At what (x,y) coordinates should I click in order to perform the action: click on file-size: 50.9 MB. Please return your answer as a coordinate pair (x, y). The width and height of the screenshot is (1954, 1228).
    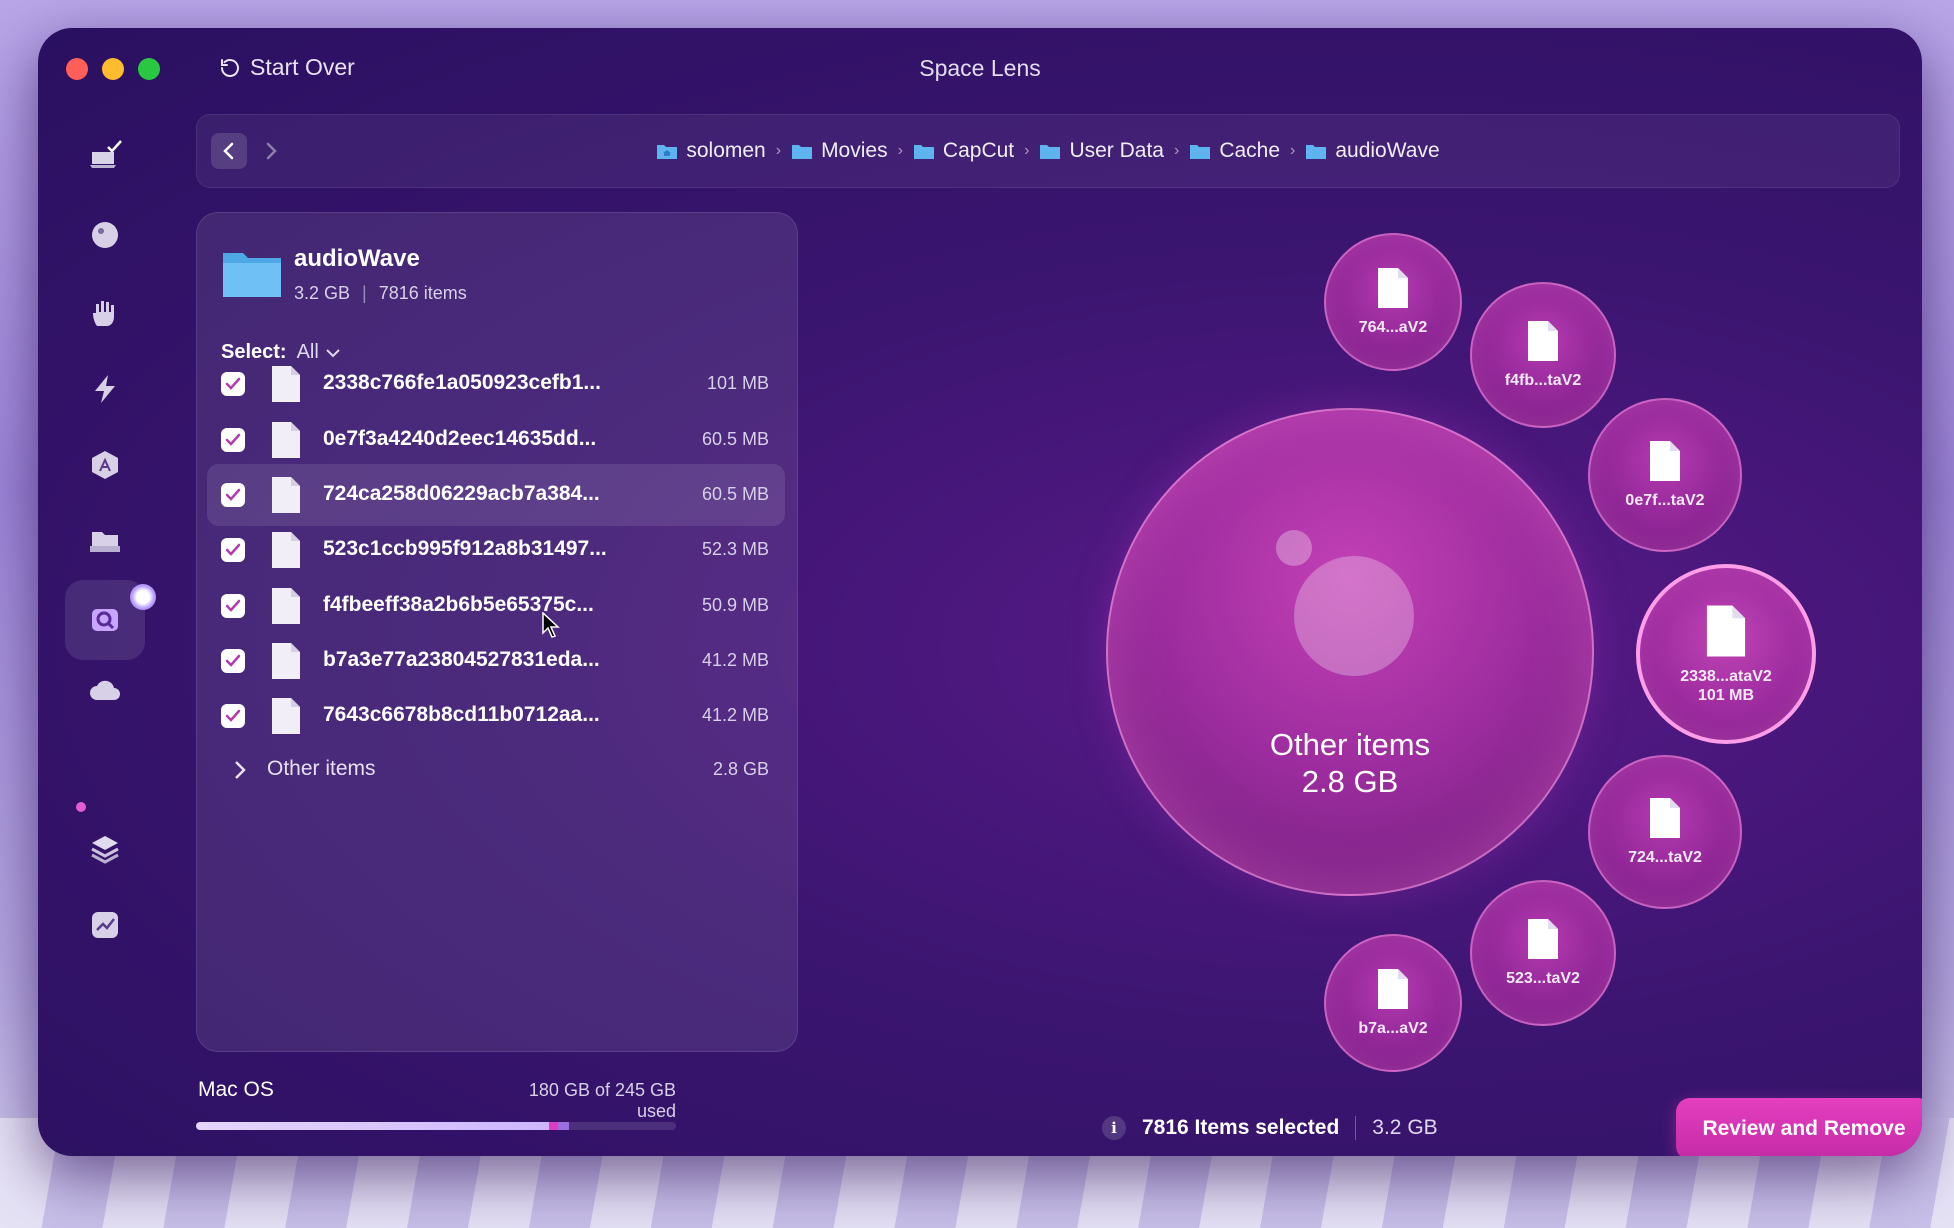
    Looking at the image, I should click on (735, 605).